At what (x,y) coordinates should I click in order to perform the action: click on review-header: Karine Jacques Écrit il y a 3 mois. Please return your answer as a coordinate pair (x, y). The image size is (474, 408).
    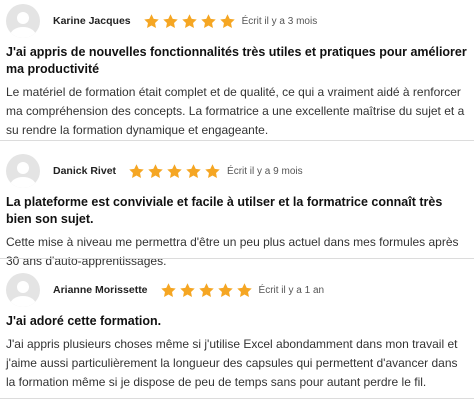
    Looking at the image, I should click on (238, 21).